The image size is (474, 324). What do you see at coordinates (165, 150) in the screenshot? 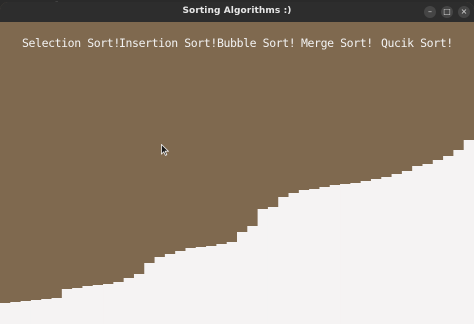
I see `mouse-pointer-icon` at bounding box center [165, 150].